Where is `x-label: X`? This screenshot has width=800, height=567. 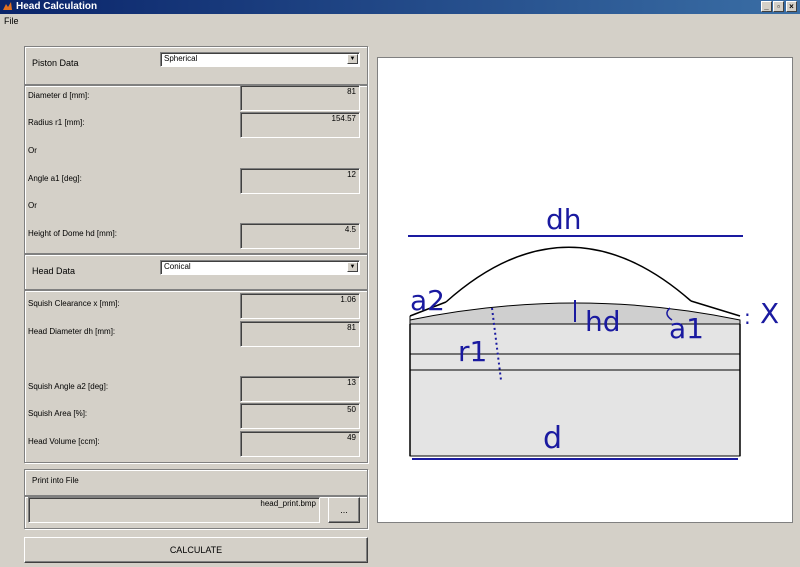
x-label: X is located at coordinates (769, 313).